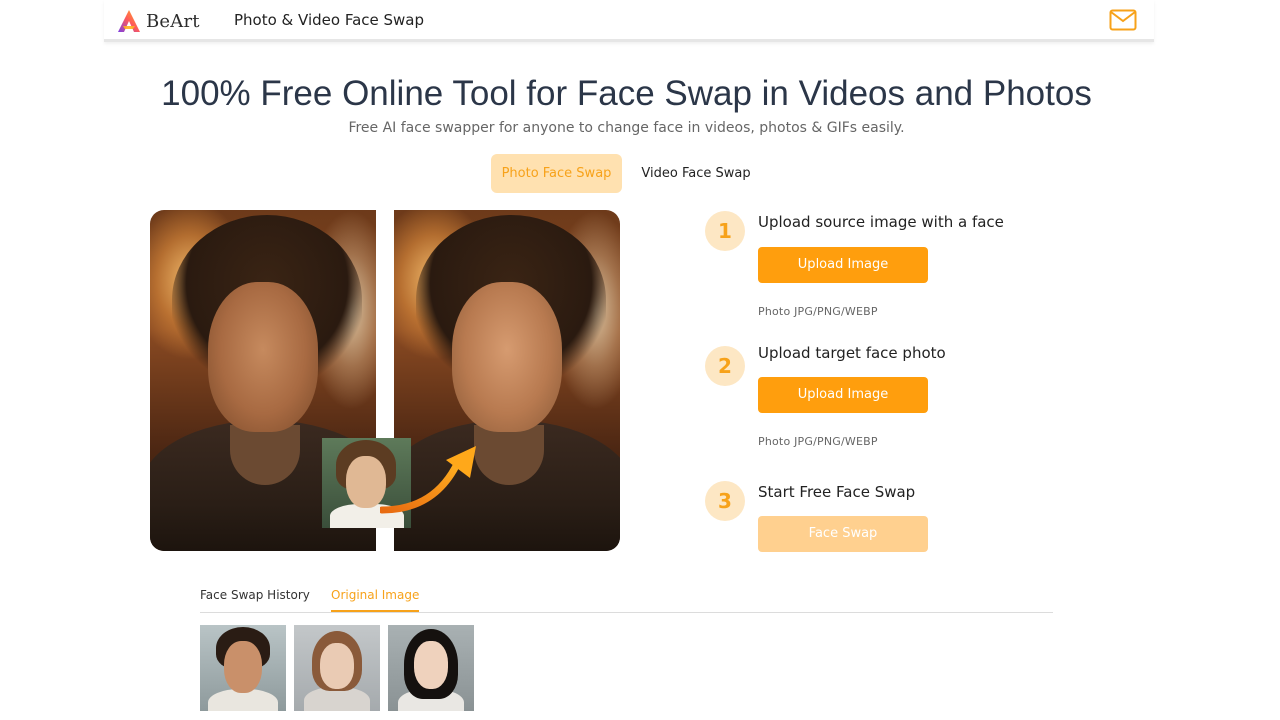 This screenshot has width=1280, height=720. What do you see at coordinates (725, 231) in the screenshot?
I see `step-1-number: 1` at bounding box center [725, 231].